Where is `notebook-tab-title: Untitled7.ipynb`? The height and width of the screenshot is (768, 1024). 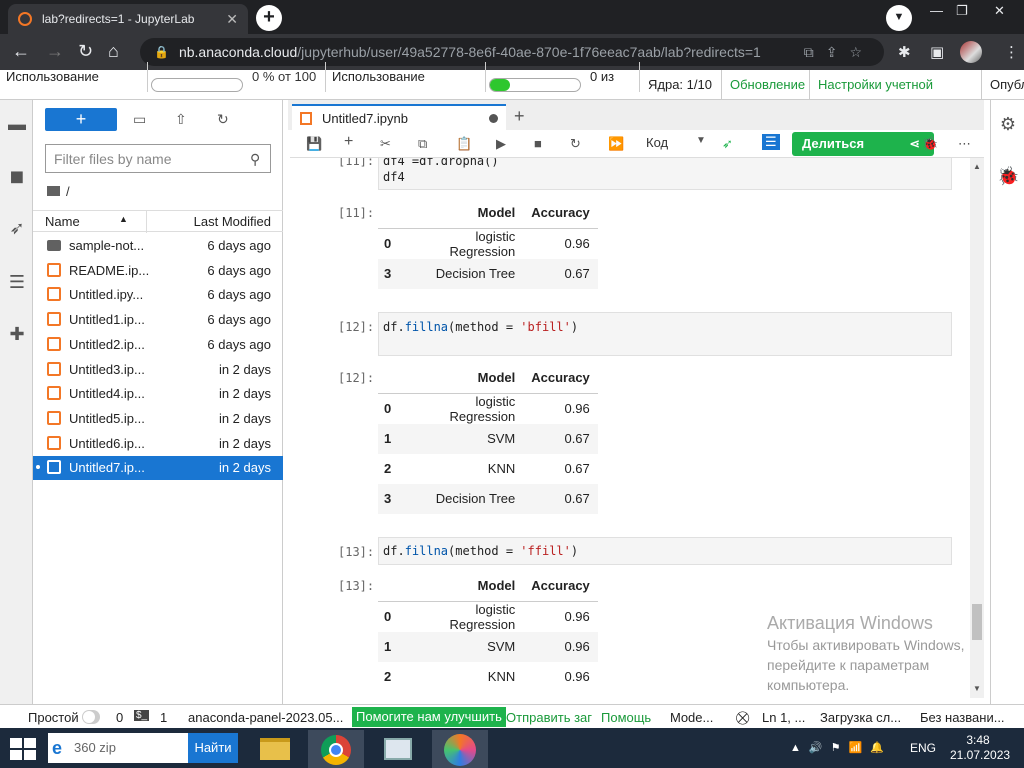
notebook-tab-title: Untitled7.ipynb is located at coordinates (365, 118).